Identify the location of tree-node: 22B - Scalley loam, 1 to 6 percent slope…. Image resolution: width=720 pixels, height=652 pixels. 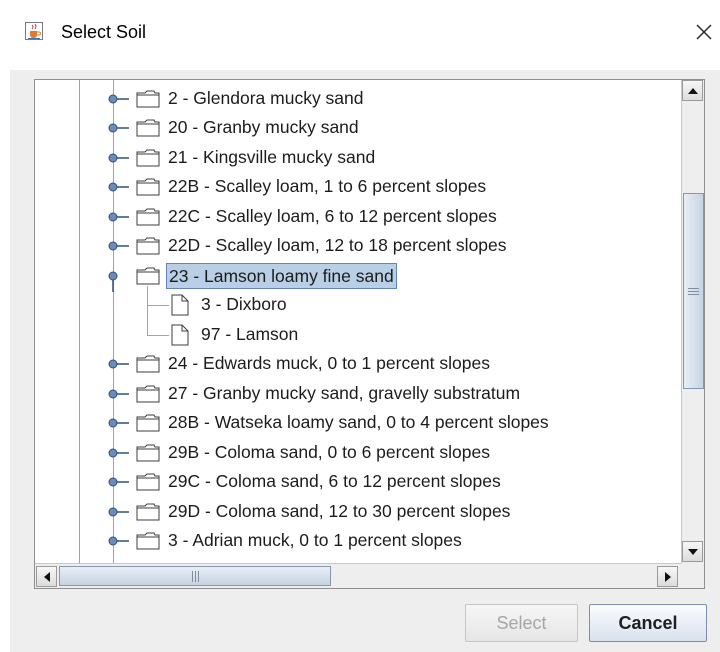
(327, 186).